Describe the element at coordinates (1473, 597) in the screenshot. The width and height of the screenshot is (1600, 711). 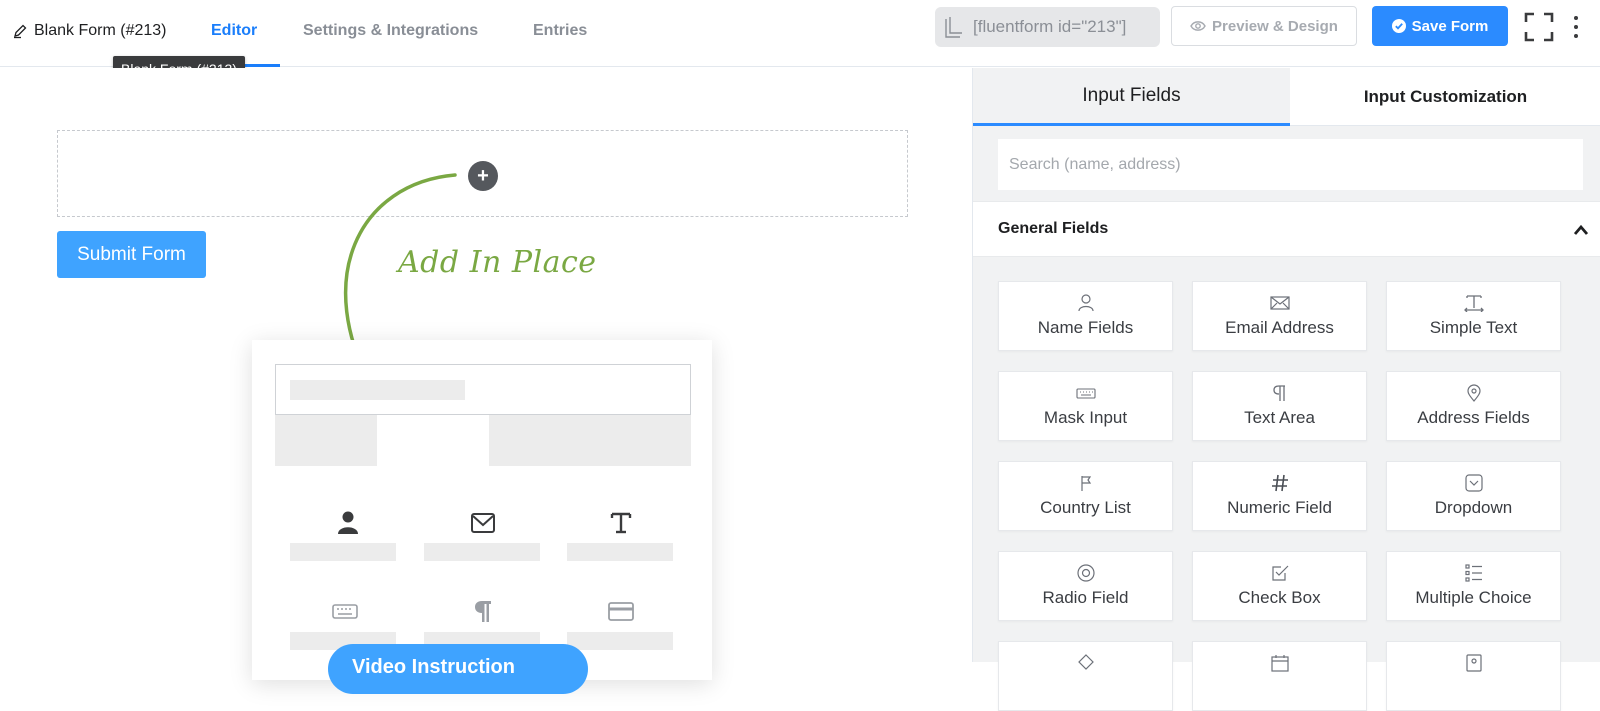
I see `field-label: Multiple Choice` at that location.